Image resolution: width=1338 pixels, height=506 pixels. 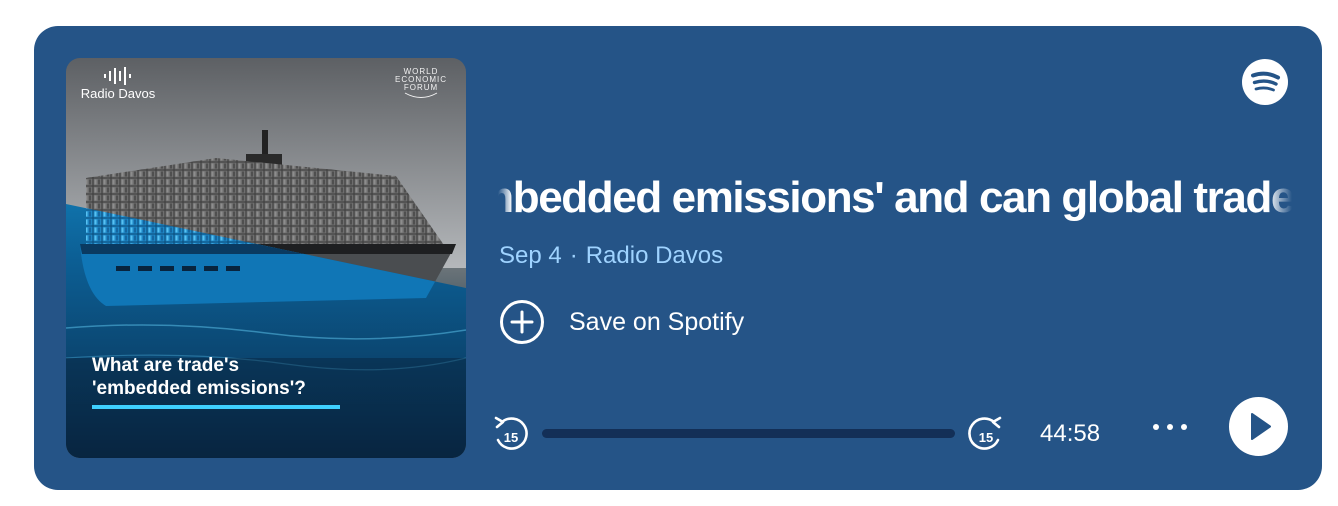 I want to click on brand-label: Radio Davos, so click(x=118, y=93).